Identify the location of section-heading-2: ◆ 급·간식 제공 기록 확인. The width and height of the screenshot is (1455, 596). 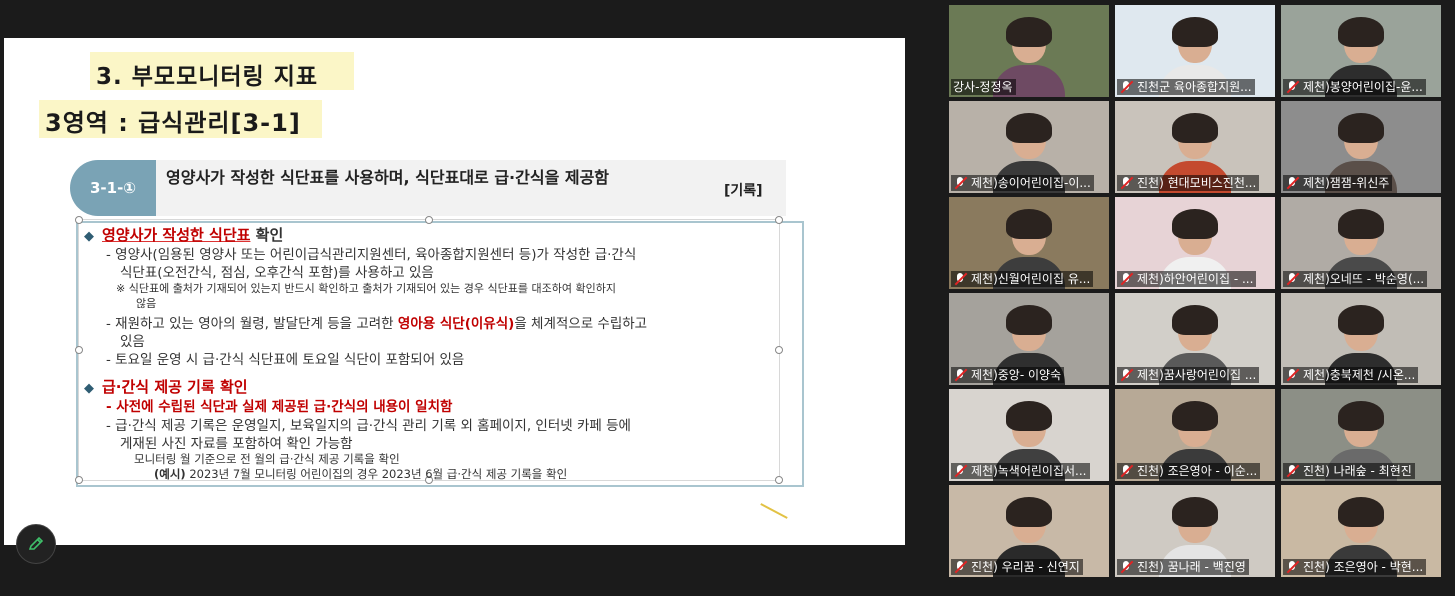
(166, 386).